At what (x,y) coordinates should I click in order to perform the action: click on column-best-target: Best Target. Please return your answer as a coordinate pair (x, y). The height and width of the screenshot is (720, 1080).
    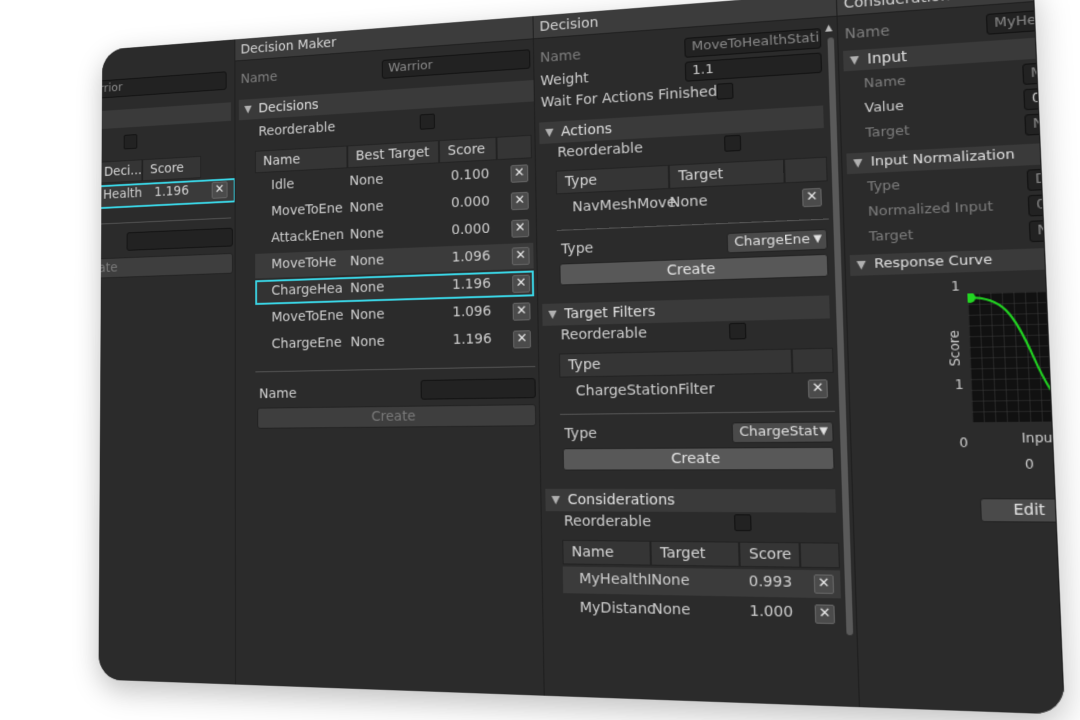
    Looking at the image, I should click on (393, 154).